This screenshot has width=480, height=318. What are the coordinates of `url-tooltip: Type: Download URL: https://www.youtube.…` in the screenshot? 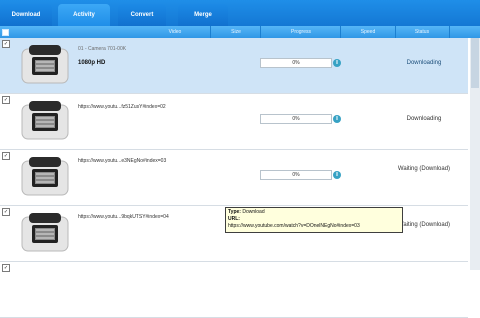 It's located at (314, 220).